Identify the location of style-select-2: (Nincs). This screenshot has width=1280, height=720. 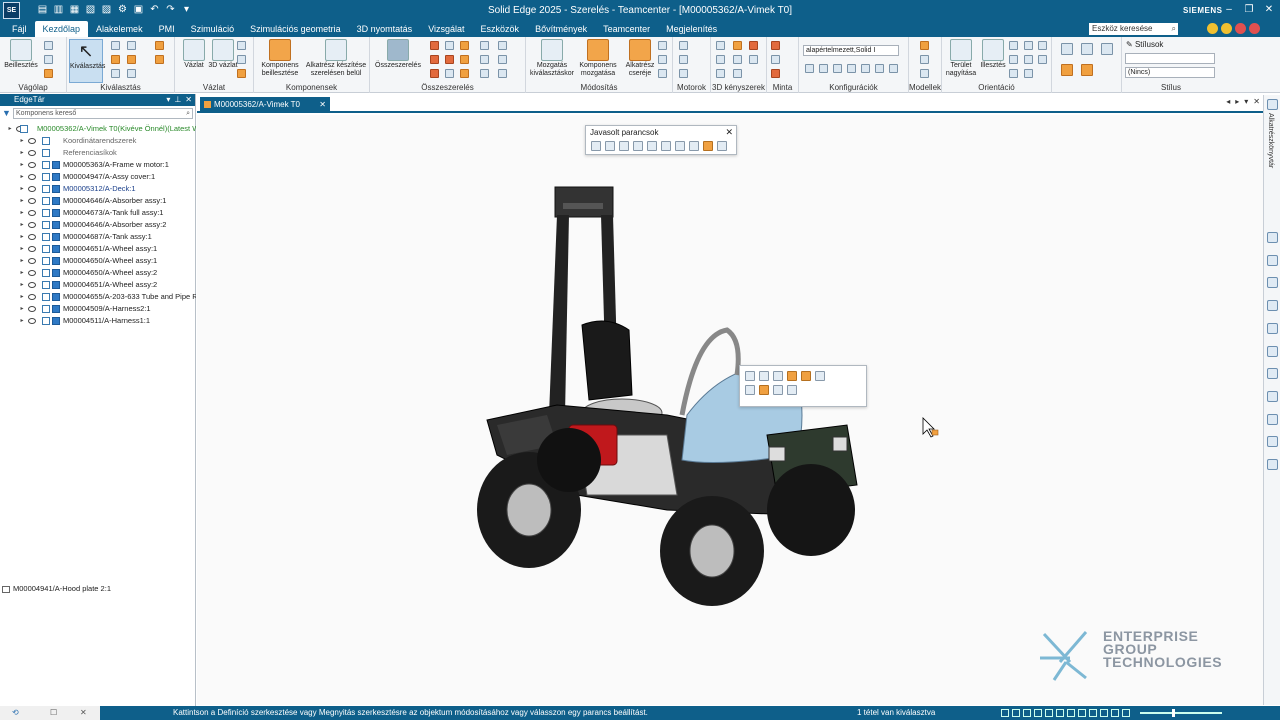
(1170, 72).